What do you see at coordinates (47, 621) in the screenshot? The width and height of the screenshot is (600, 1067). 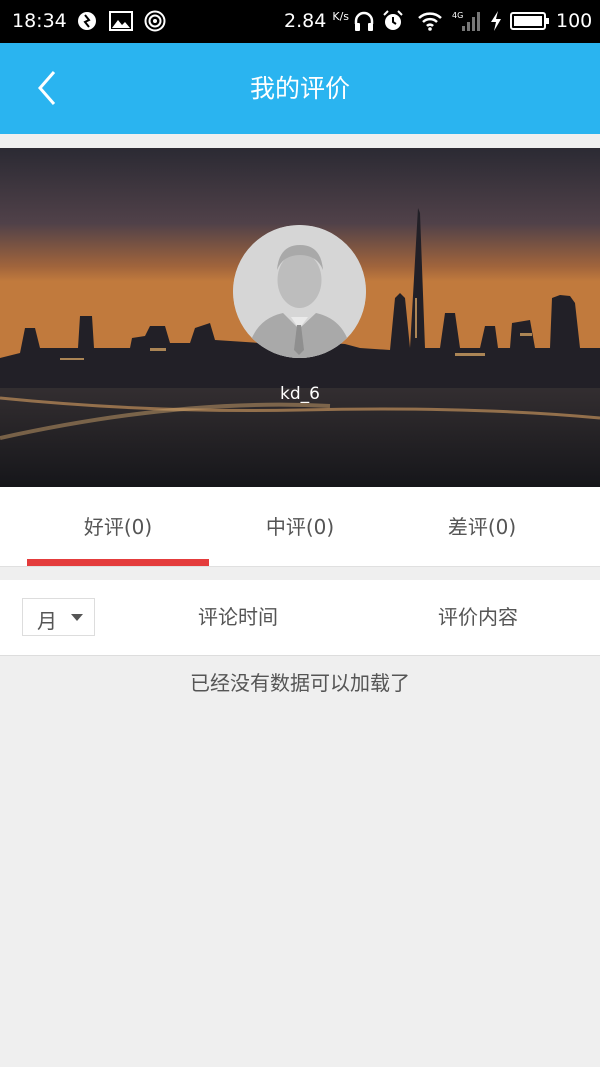 I see `month-selector-label: 月` at bounding box center [47, 621].